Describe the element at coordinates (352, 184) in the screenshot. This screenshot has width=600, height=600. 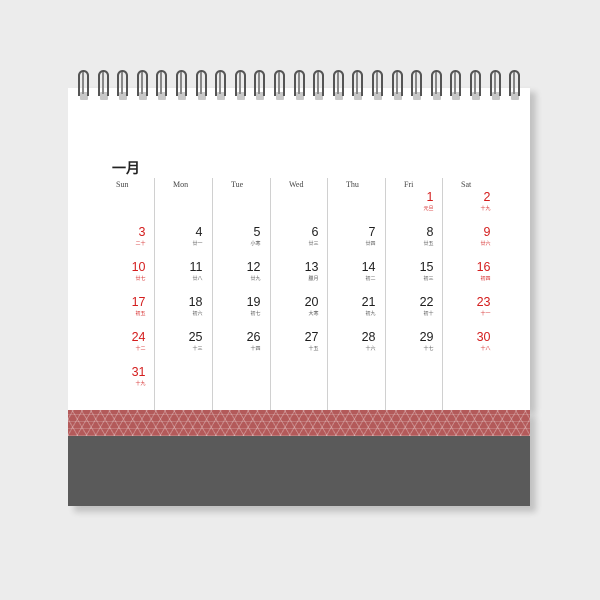
I see `weekday-header: Thu` at that location.